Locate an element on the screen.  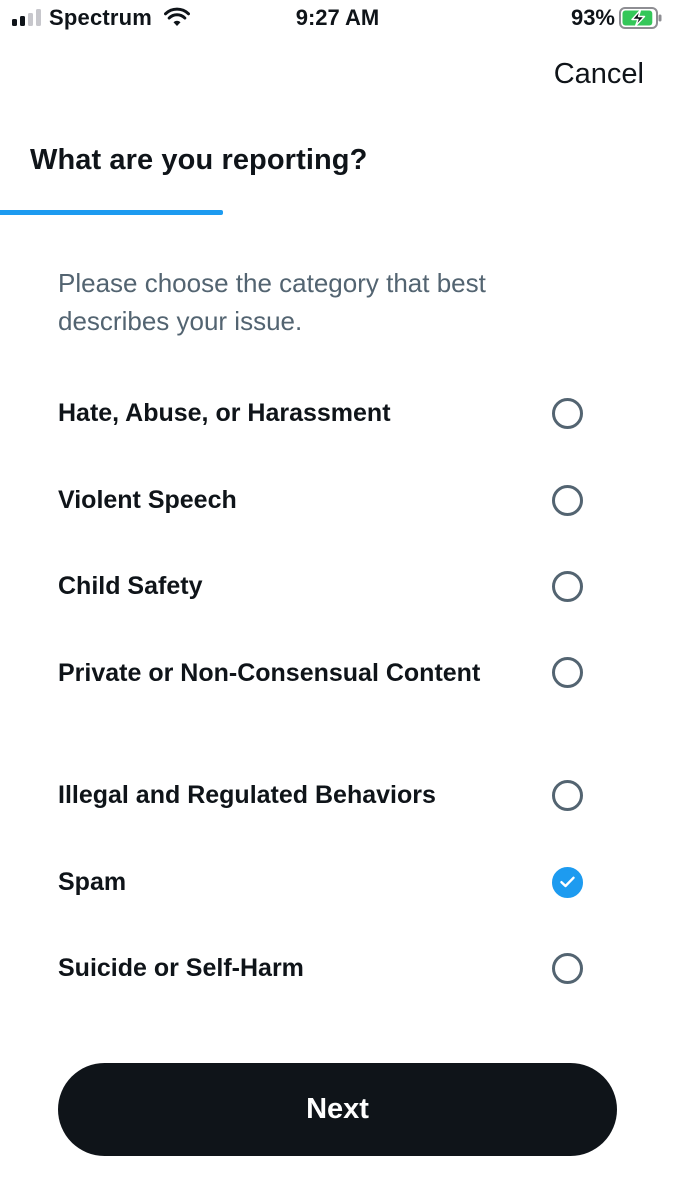
category-option-label: Child Safety is located at coordinates (130, 586).